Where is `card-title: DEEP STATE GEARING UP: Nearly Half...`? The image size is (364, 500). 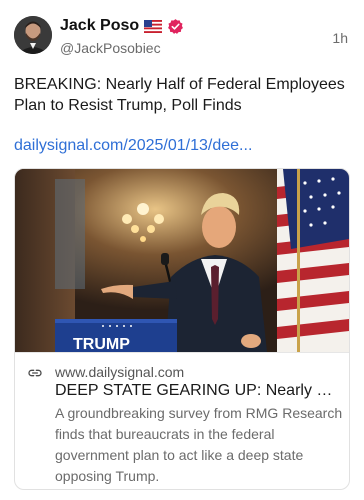 card-title: DEEP STATE GEARING UP: Nearly Half... is located at coordinates (198, 391).